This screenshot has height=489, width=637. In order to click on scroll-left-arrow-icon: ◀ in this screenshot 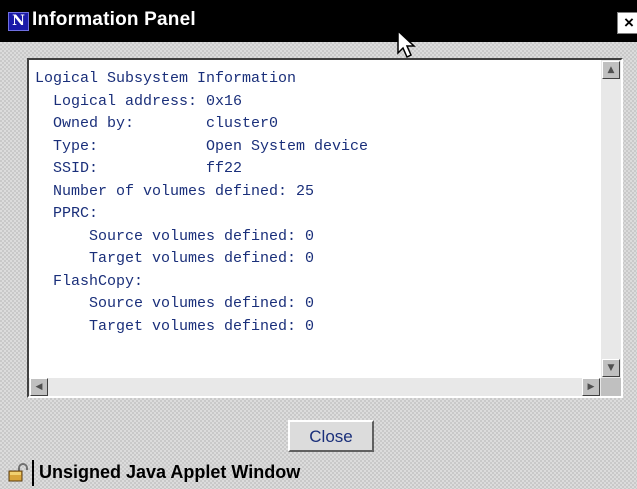, I will do `click(39, 387)`.